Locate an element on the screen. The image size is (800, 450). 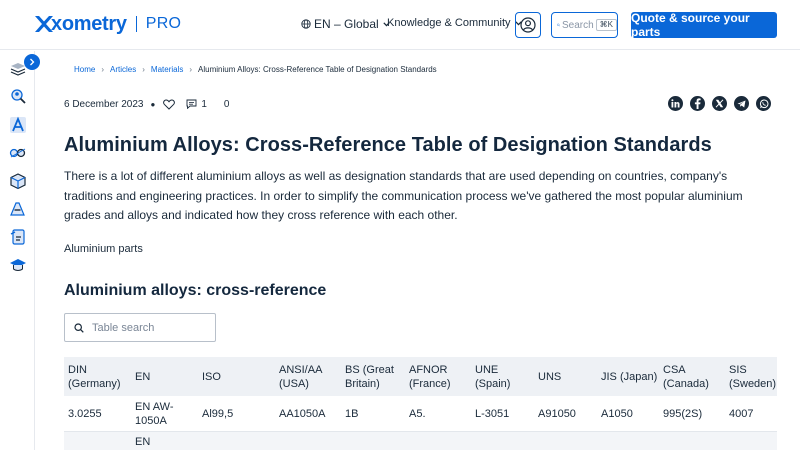
table-cell is located at coordinates (97, 441).